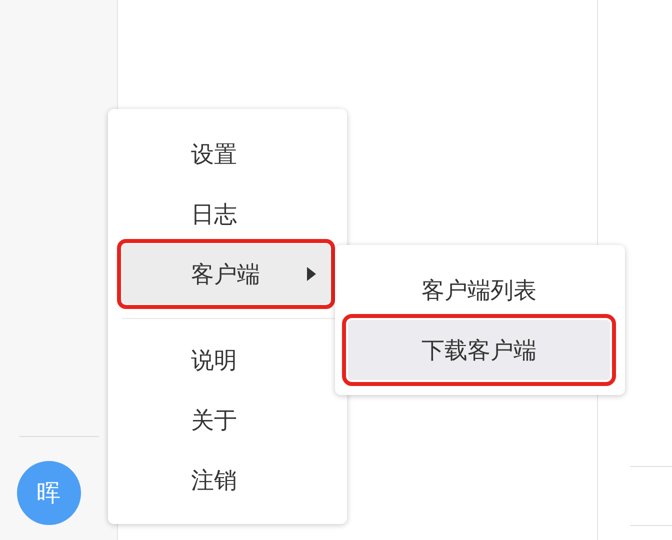 The width and height of the screenshot is (672, 540). Describe the element at coordinates (226, 480) in the screenshot. I see `menu-item: 注销` at that location.